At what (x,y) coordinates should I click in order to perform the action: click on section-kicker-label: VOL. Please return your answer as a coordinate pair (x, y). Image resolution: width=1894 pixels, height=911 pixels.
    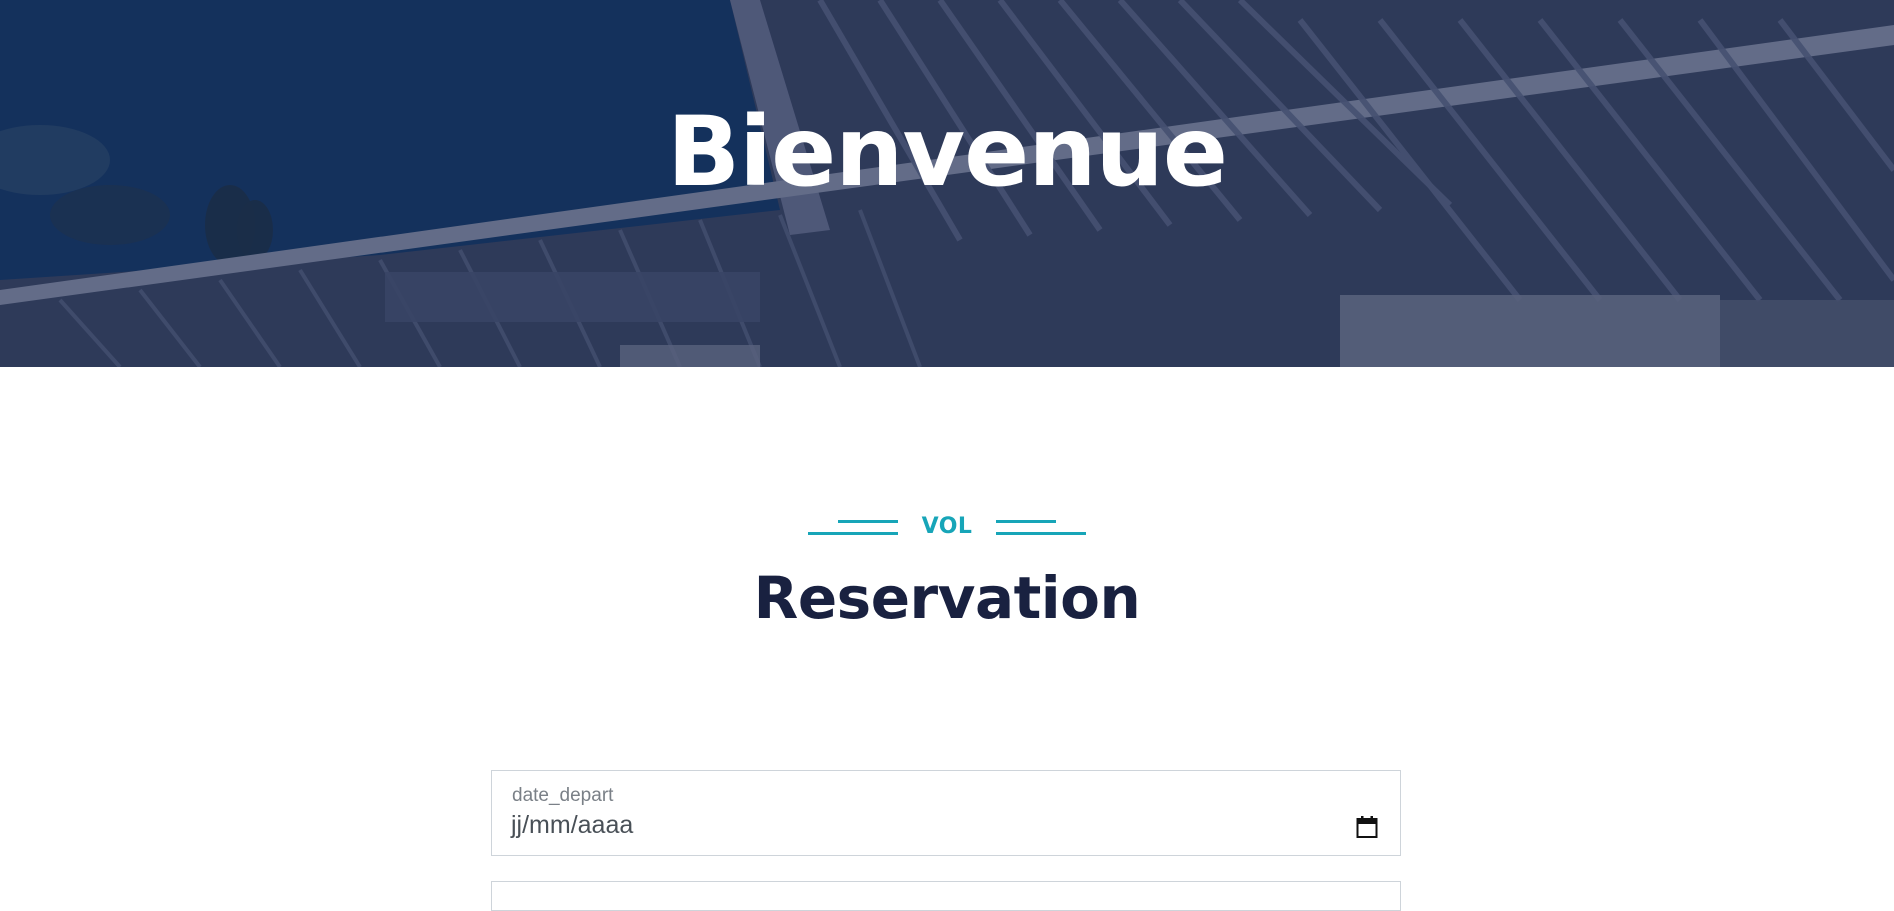
    Looking at the image, I should click on (947, 526).